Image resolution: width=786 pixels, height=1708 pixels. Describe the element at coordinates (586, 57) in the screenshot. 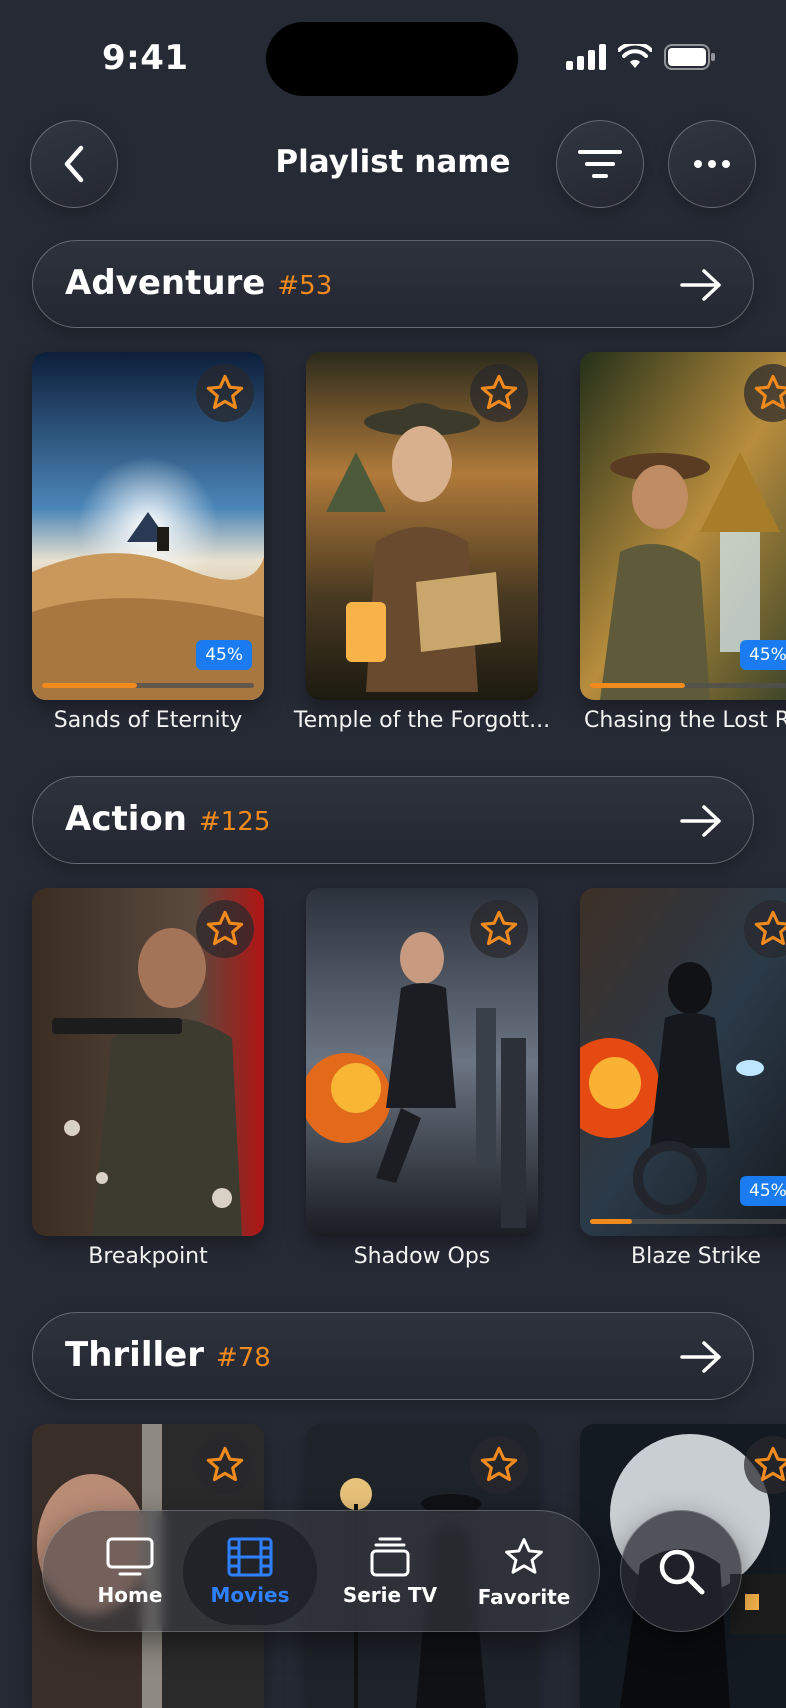

I see `signal-icon` at that location.